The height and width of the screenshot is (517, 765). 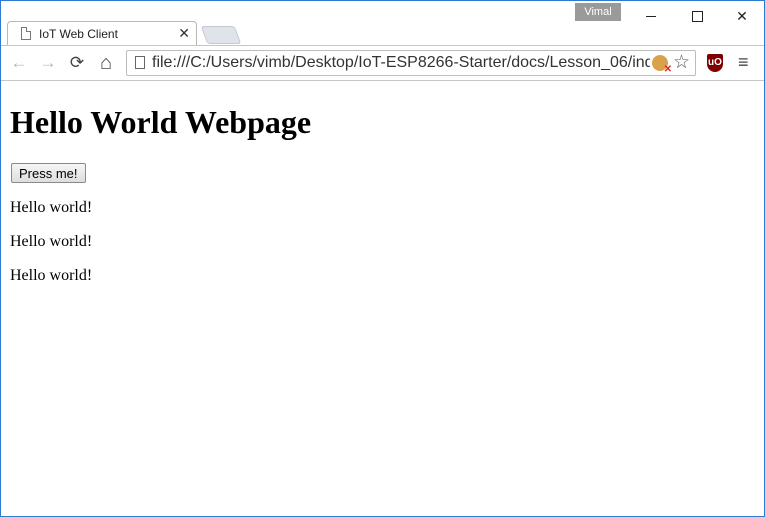 I want to click on tab-iot-web-client: IoT Web Client ✕, so click(x=102, y=33).